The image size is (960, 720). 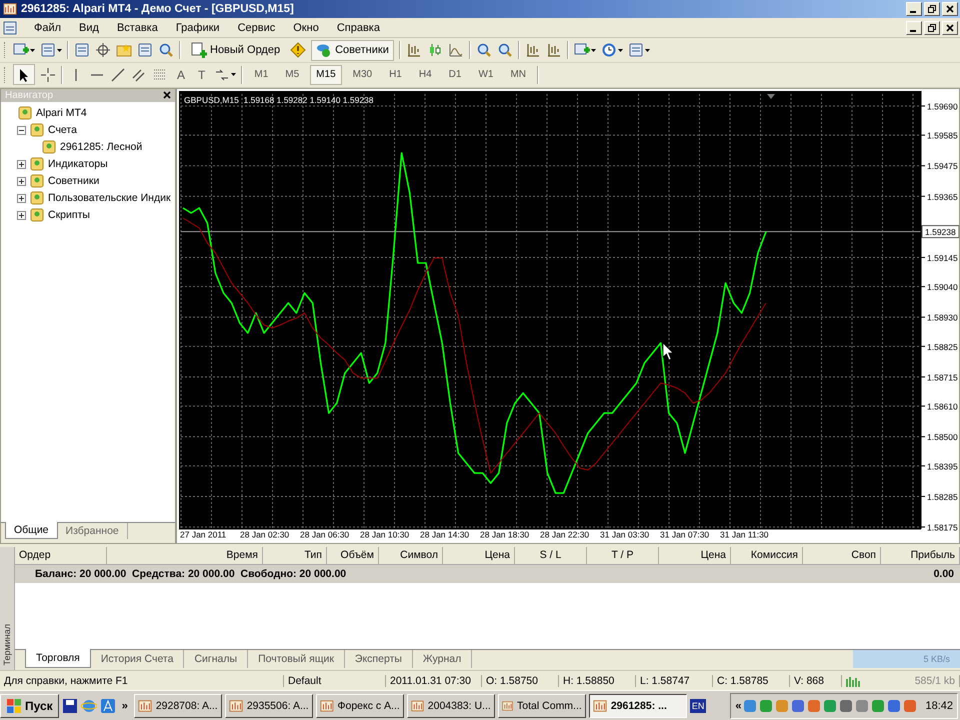 I want to click on timeframe-button: W1, so click(x=486, y=74).